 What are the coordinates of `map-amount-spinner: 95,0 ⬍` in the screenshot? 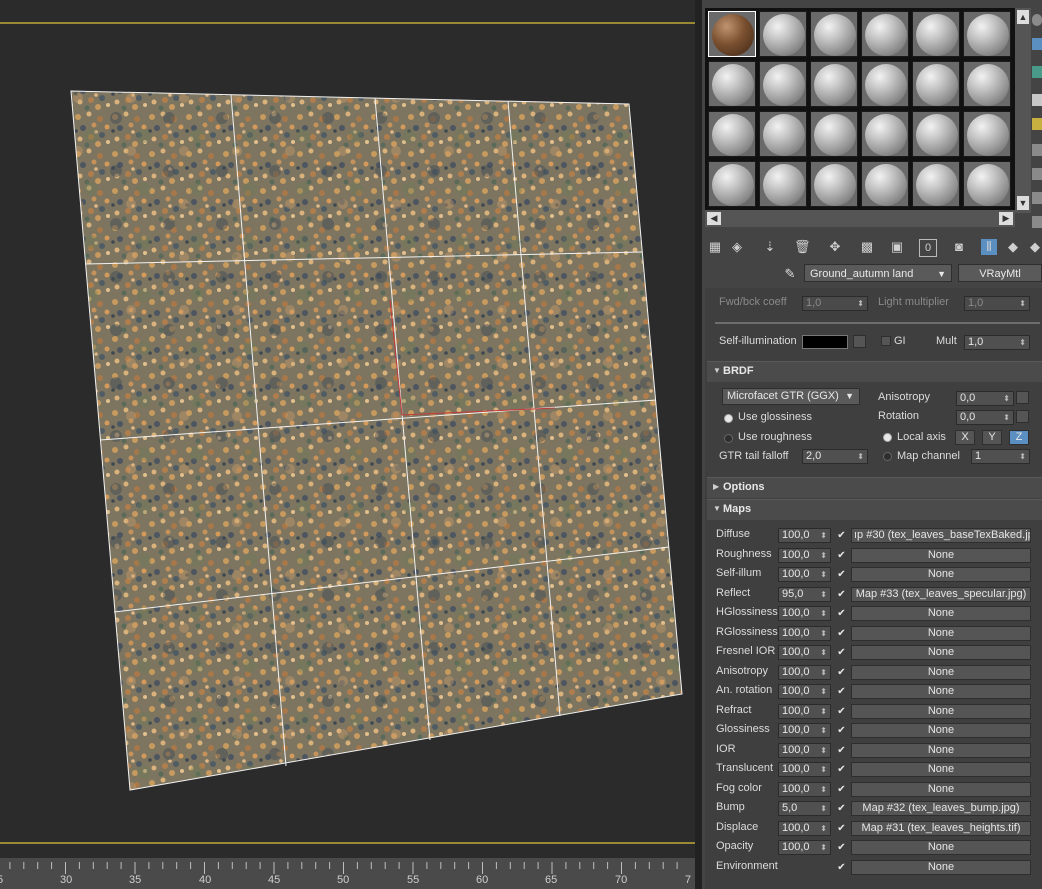 It's located at (804, 594).